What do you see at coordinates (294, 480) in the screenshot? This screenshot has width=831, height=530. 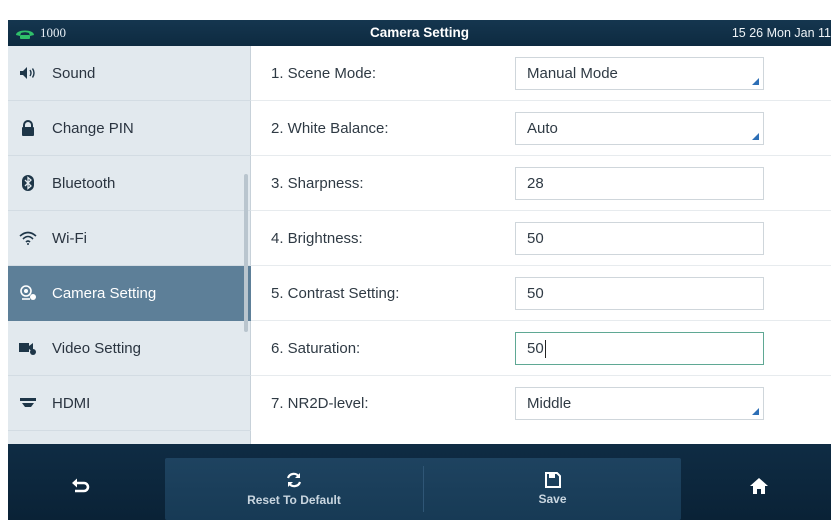 I see `refresh-icon` at bounding box center [294, 480].